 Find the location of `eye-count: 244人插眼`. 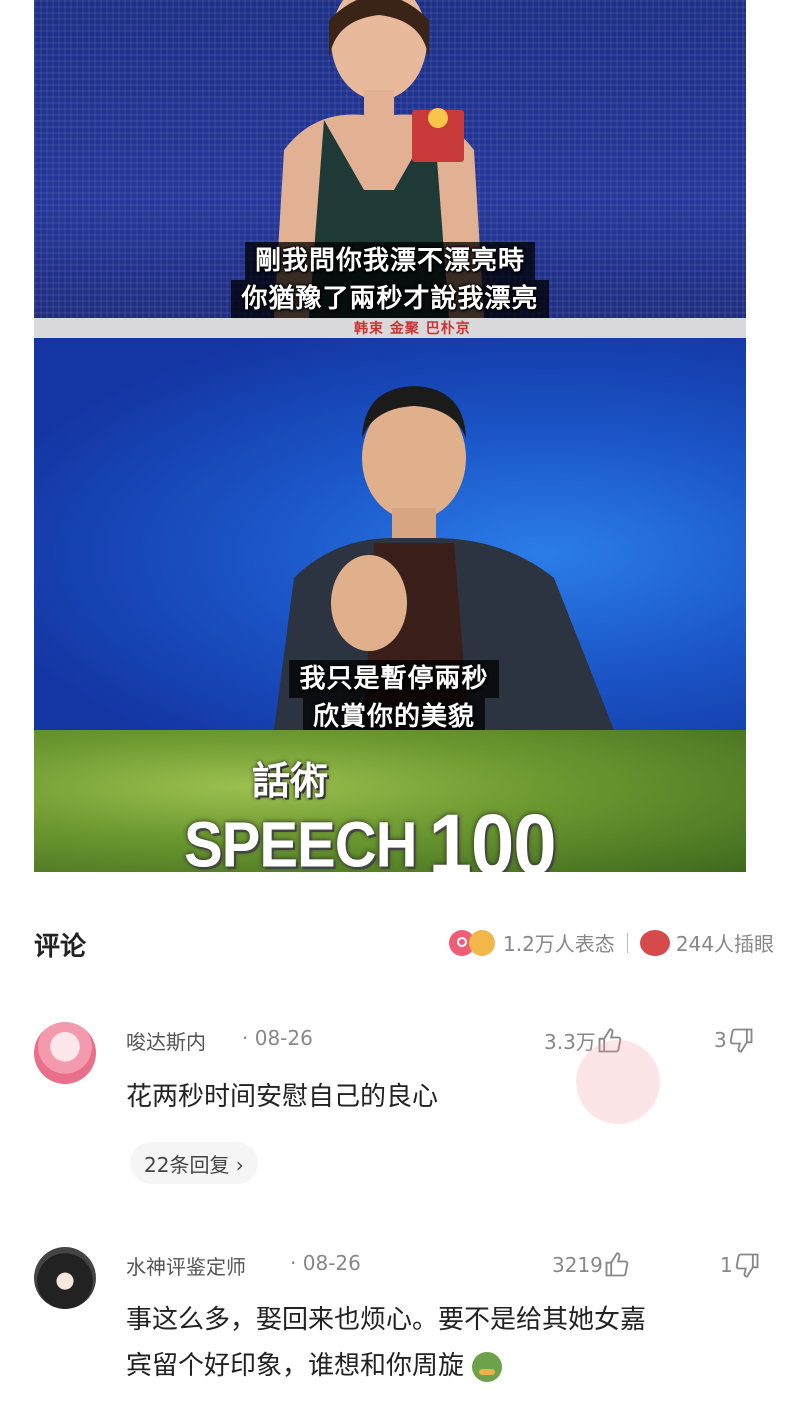

eye-count: 244人插眼 is located at coordinates (724, 944).